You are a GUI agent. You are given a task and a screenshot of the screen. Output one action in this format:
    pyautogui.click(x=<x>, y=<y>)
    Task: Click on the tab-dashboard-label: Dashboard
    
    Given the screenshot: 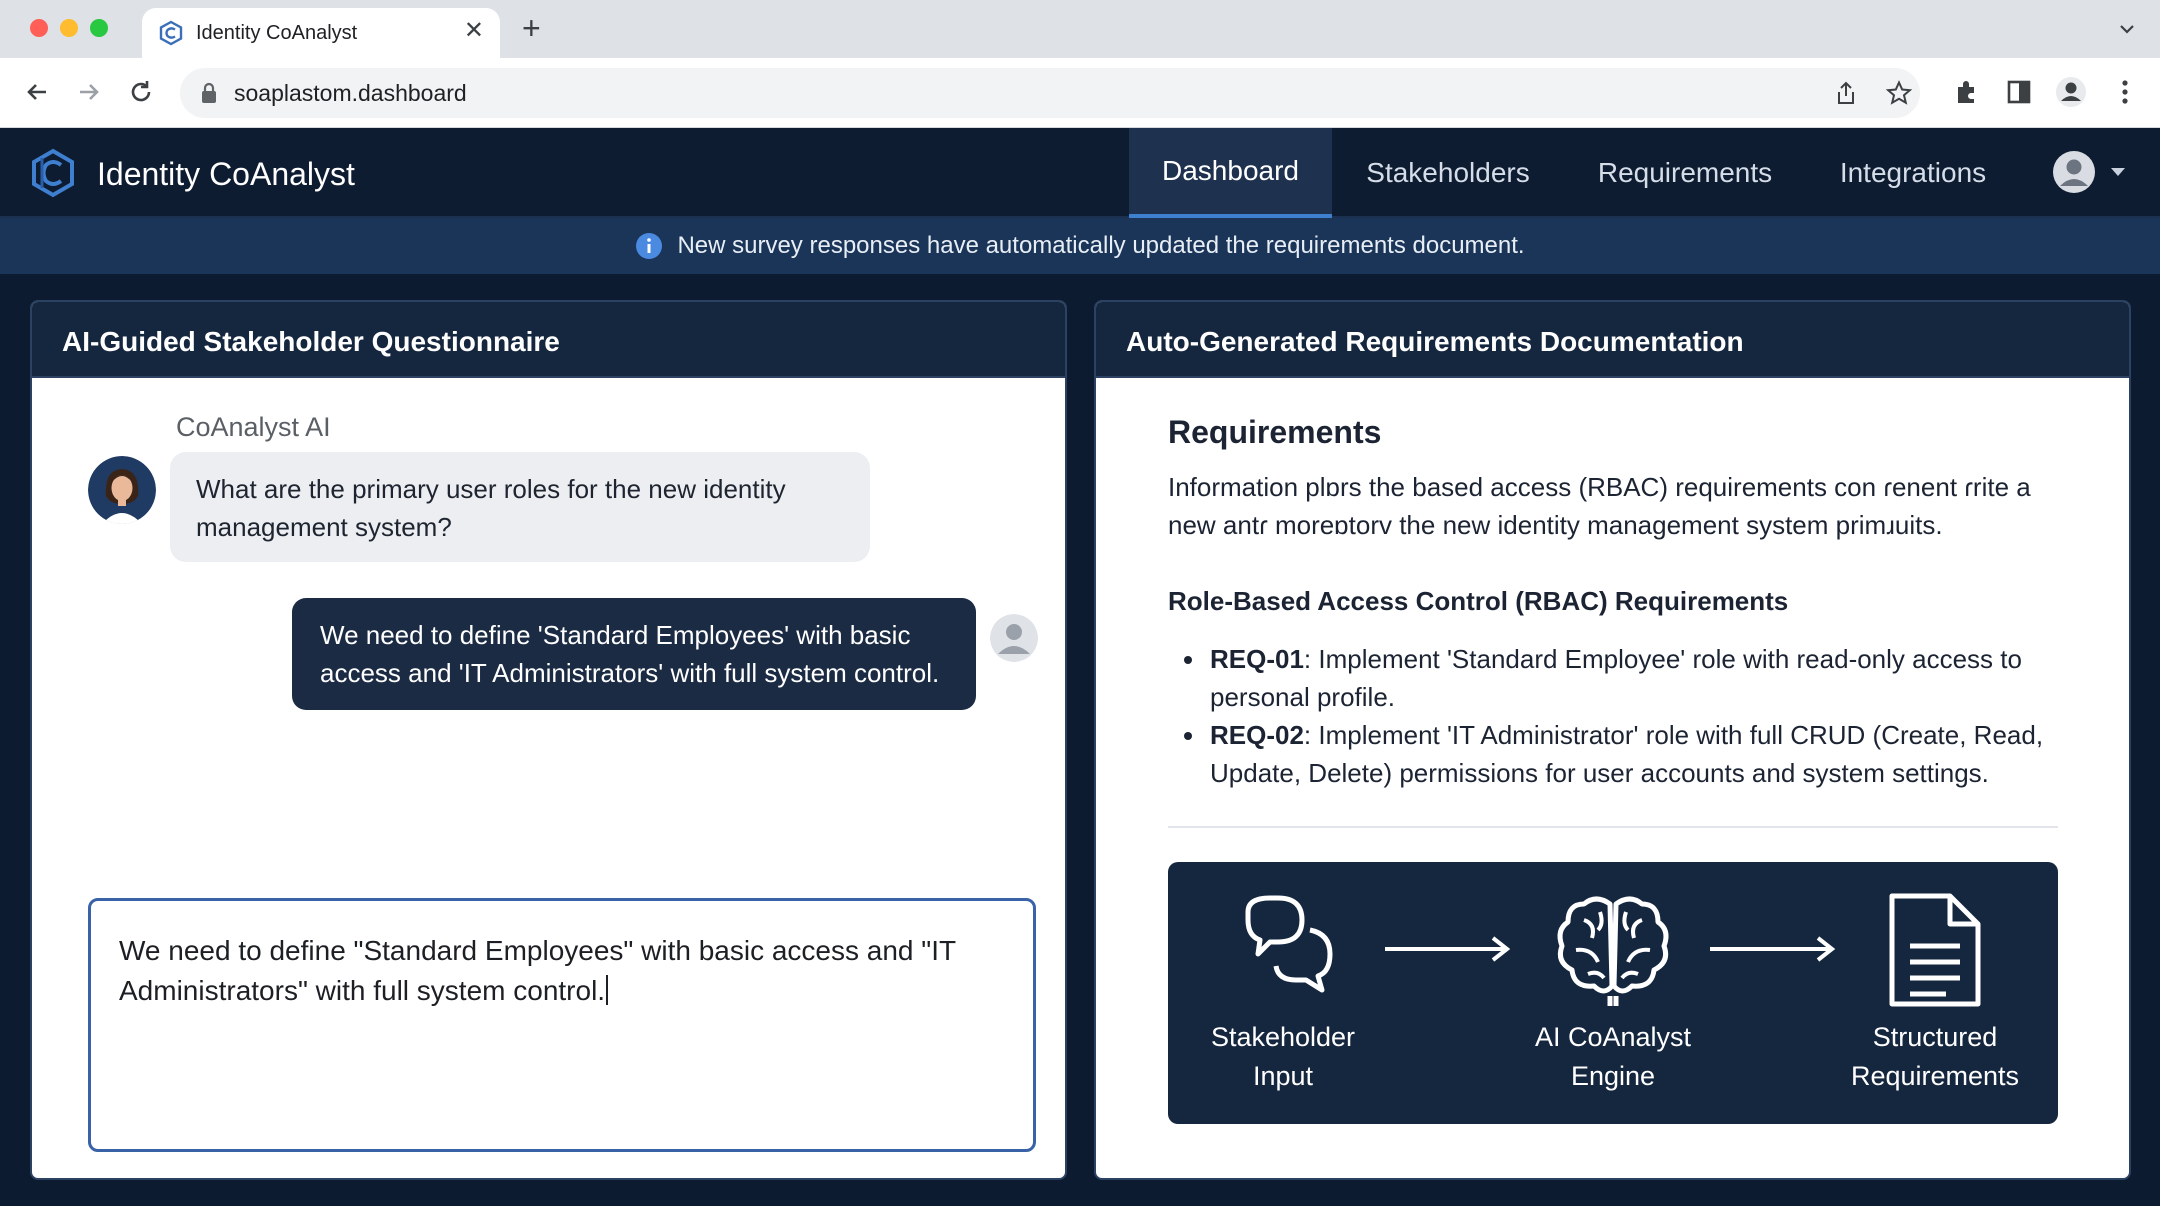 What is the action you would take?
    pyautogui.click(x=1230, y=170)
    